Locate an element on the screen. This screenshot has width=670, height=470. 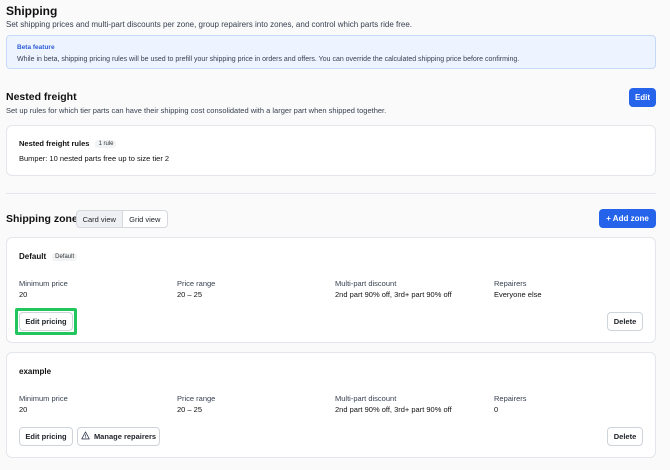
view-toggle: Card view Grid view is located at coordinates (122, 219).